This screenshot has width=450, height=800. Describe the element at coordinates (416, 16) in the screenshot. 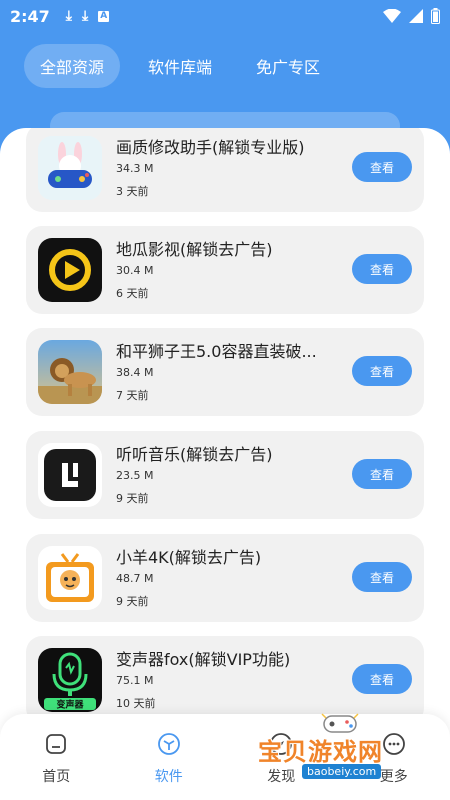

I see `signal-icon` at that location.